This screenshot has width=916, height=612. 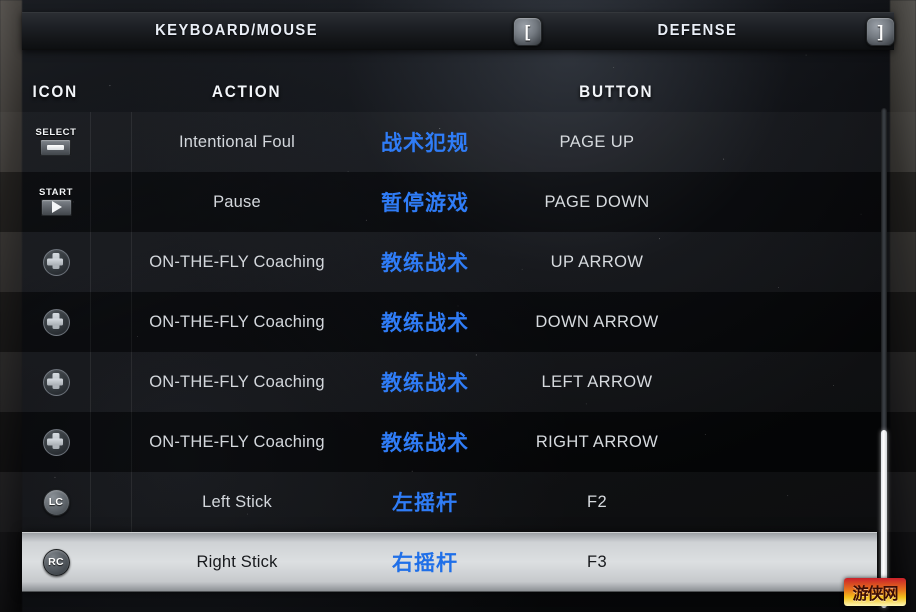 I want to click on action-name: Left Stick, so click(x=237, y=501).